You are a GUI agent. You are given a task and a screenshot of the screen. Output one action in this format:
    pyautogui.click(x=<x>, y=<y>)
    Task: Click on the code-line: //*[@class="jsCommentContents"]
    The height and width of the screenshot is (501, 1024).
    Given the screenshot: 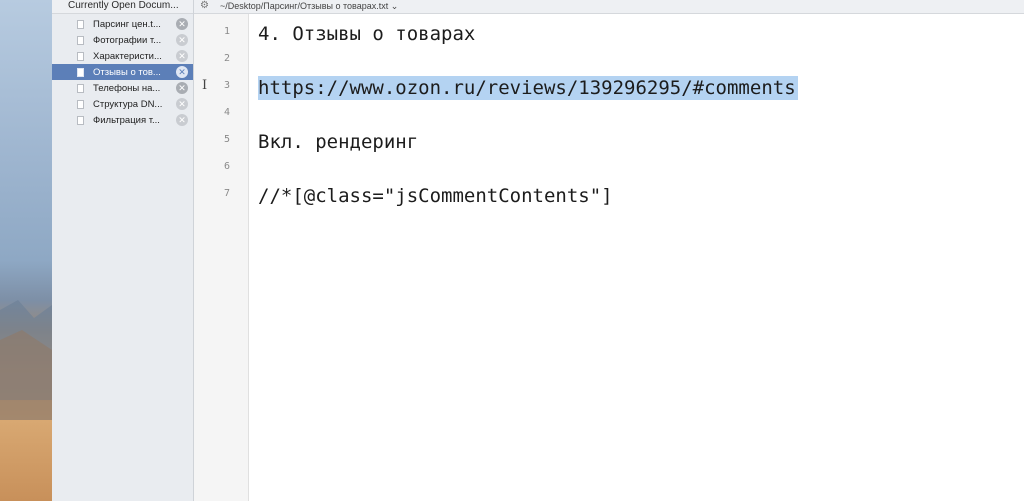 What is the action you would take?
    pyautogui.click(x=435, y=196)
    